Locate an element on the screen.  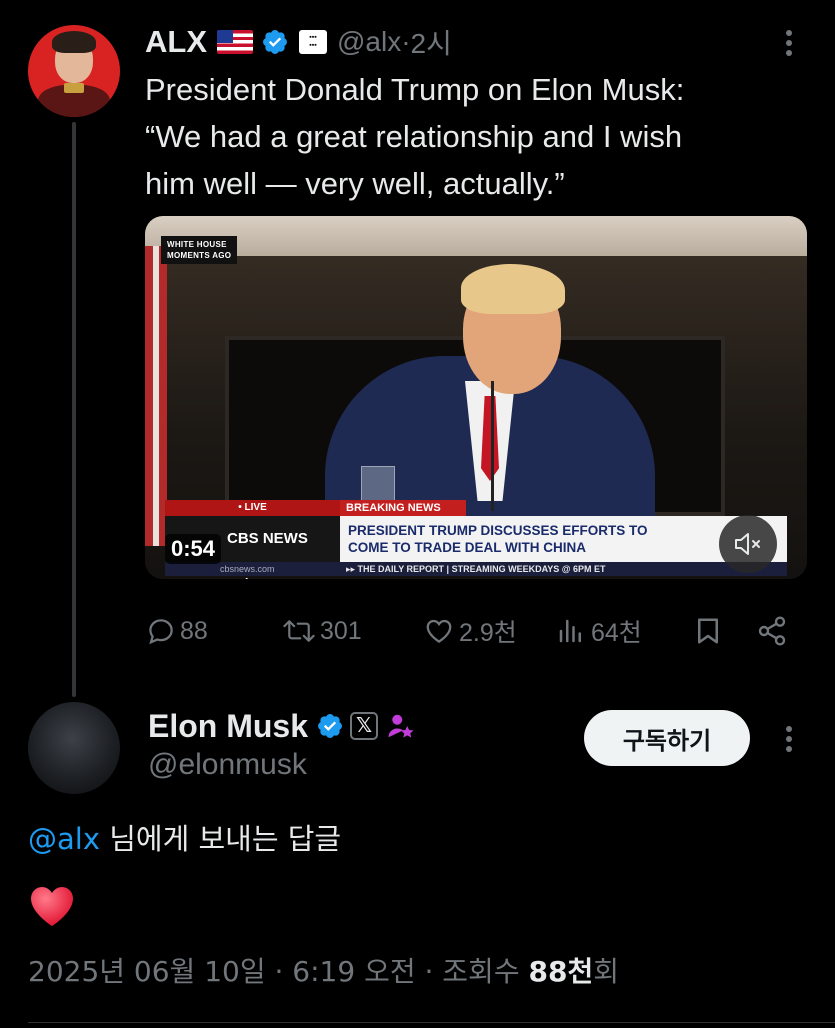
repost-action: 301 is located at coordinates (322, 631).